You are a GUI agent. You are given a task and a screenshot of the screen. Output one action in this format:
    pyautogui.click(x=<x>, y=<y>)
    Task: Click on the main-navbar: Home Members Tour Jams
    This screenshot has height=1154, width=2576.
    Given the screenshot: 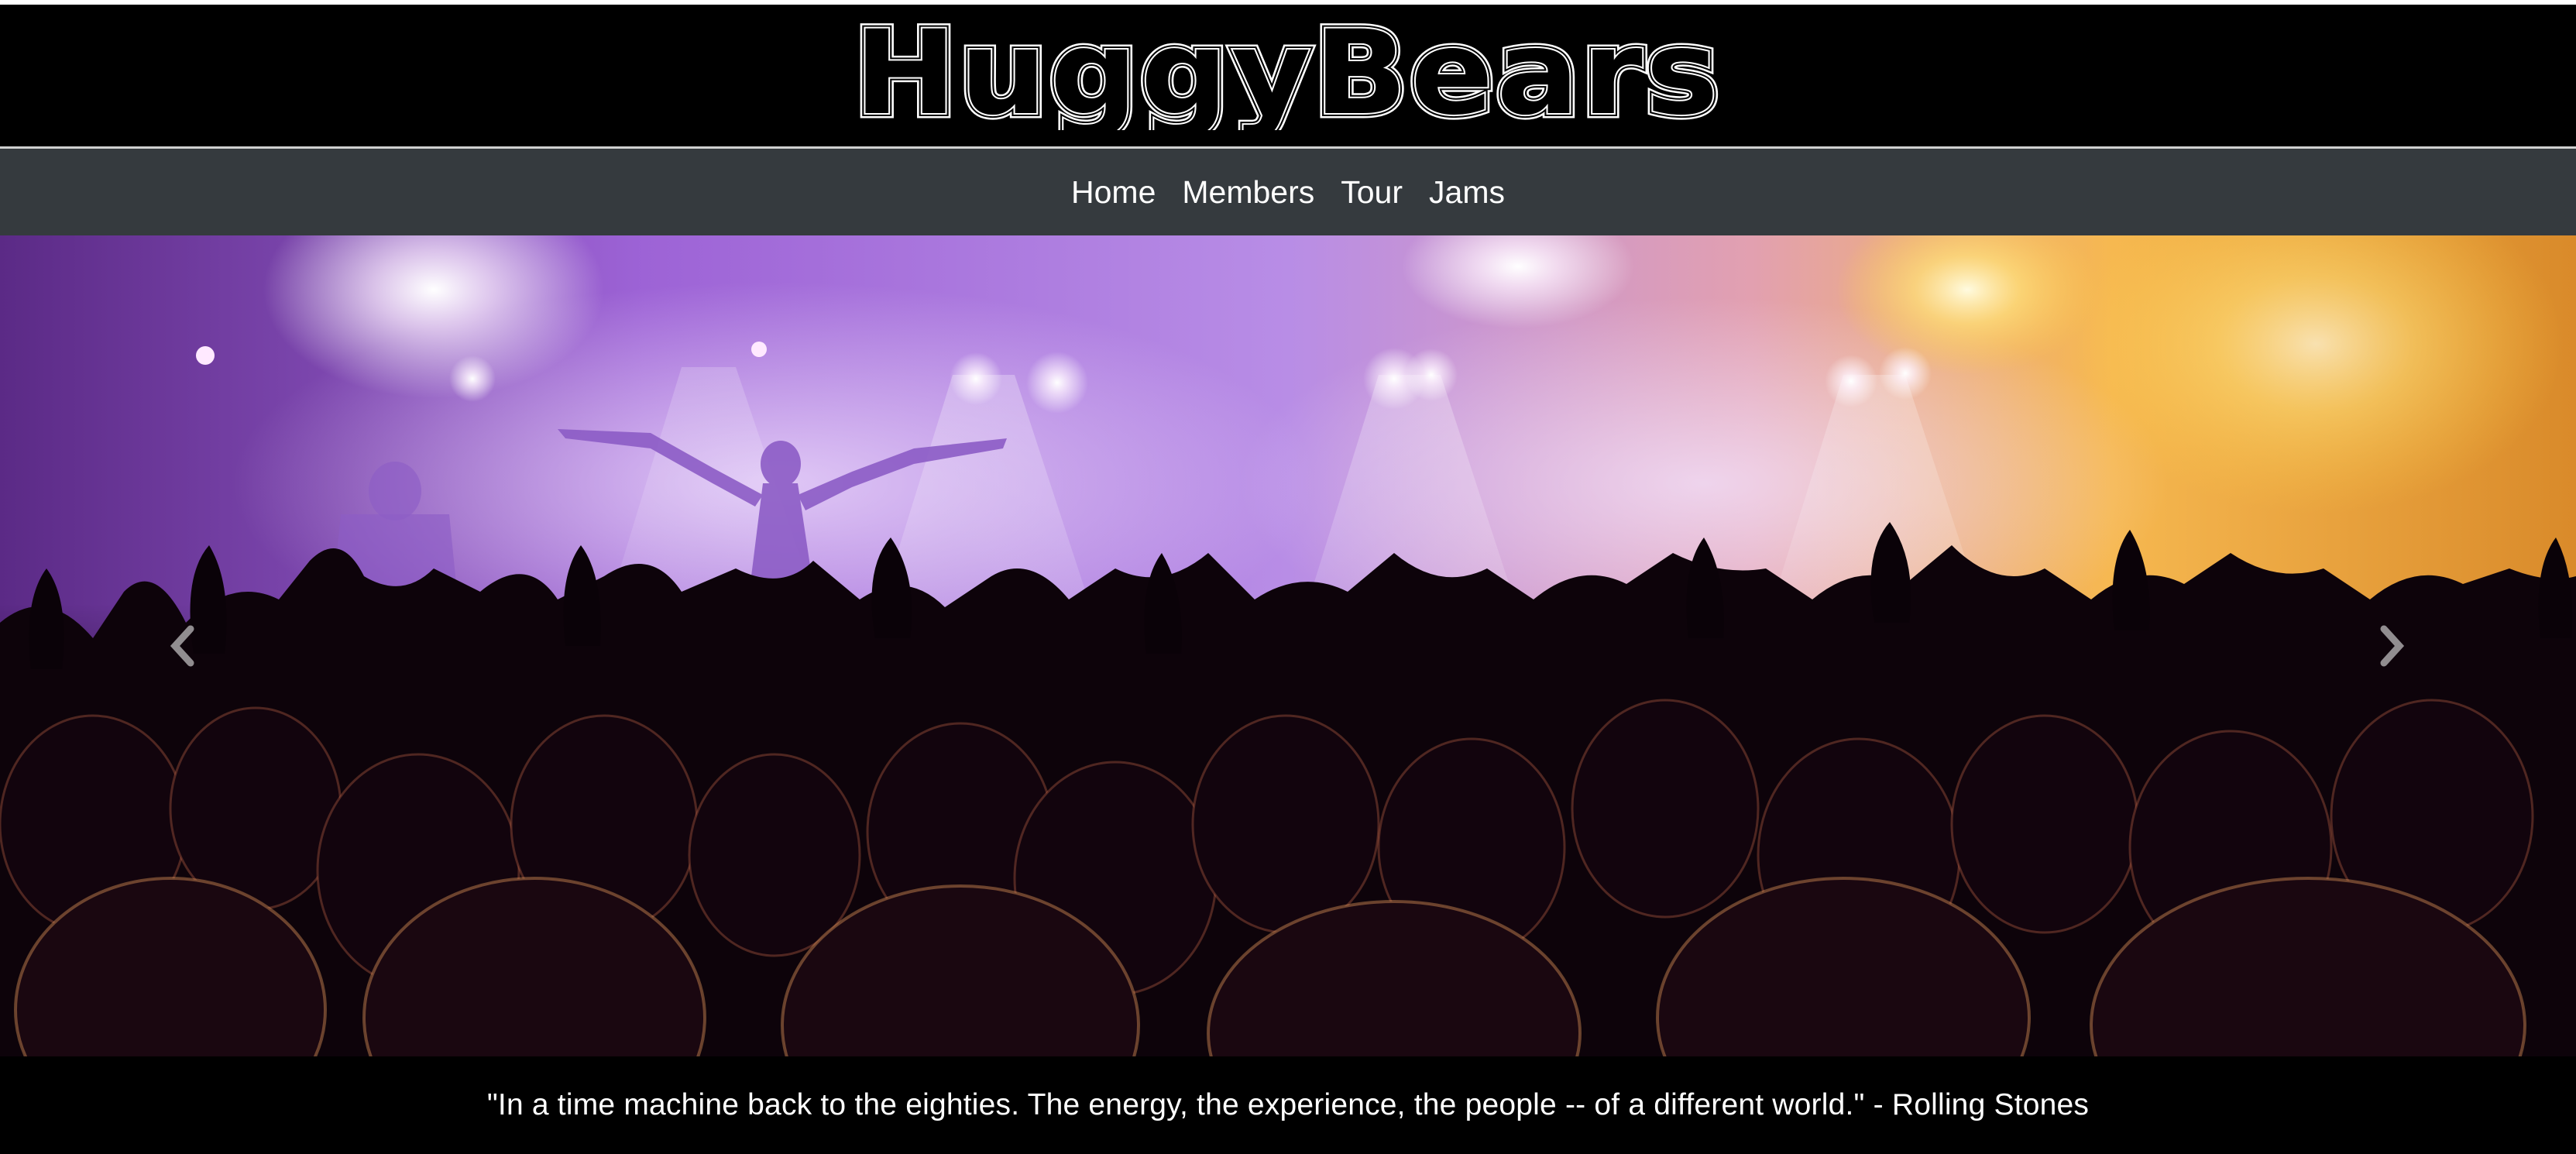 What is the action you would take?
    pyautogui.click(x=1288, y=192)
    